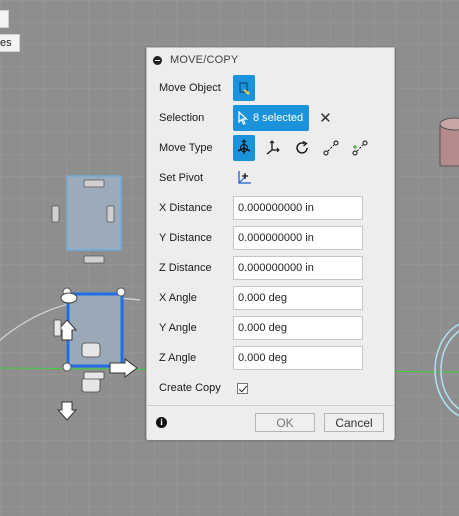 The height and width of the screenshot is (516, 459). Describe the element at coordinates (204, 60) in the screenshot. I see `dialog-title: MOVE/COPY` at that location.